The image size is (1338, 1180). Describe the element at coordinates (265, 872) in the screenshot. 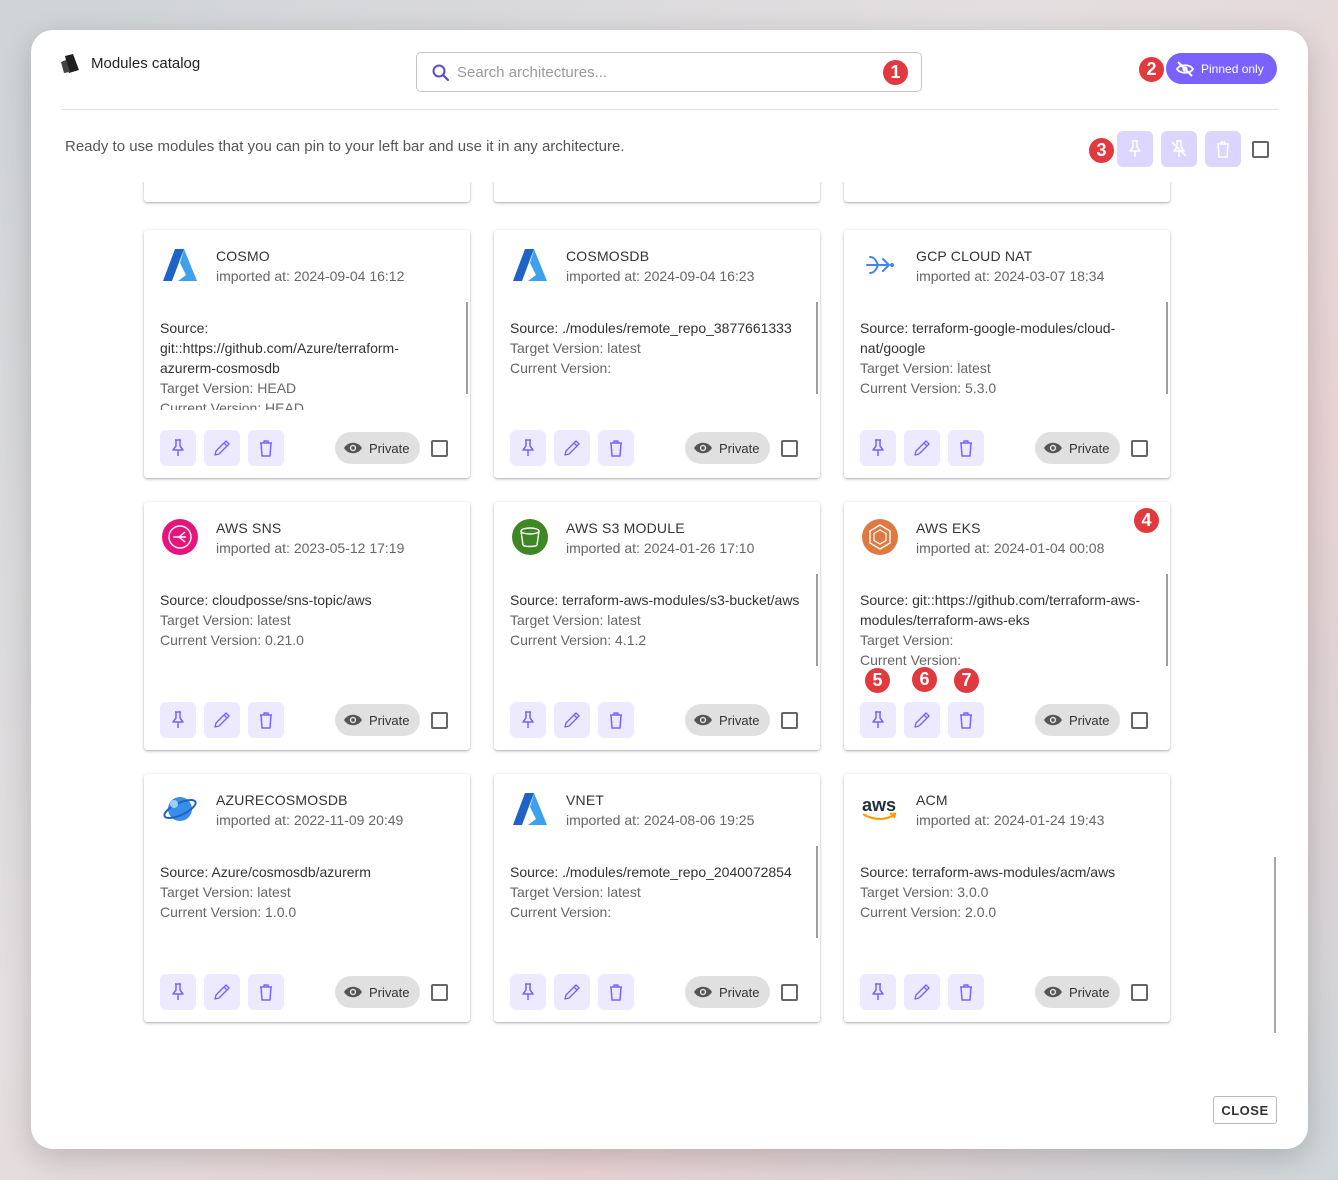

I see `module-source: Source: Azure/cosmosdb/azurerm` at that location.